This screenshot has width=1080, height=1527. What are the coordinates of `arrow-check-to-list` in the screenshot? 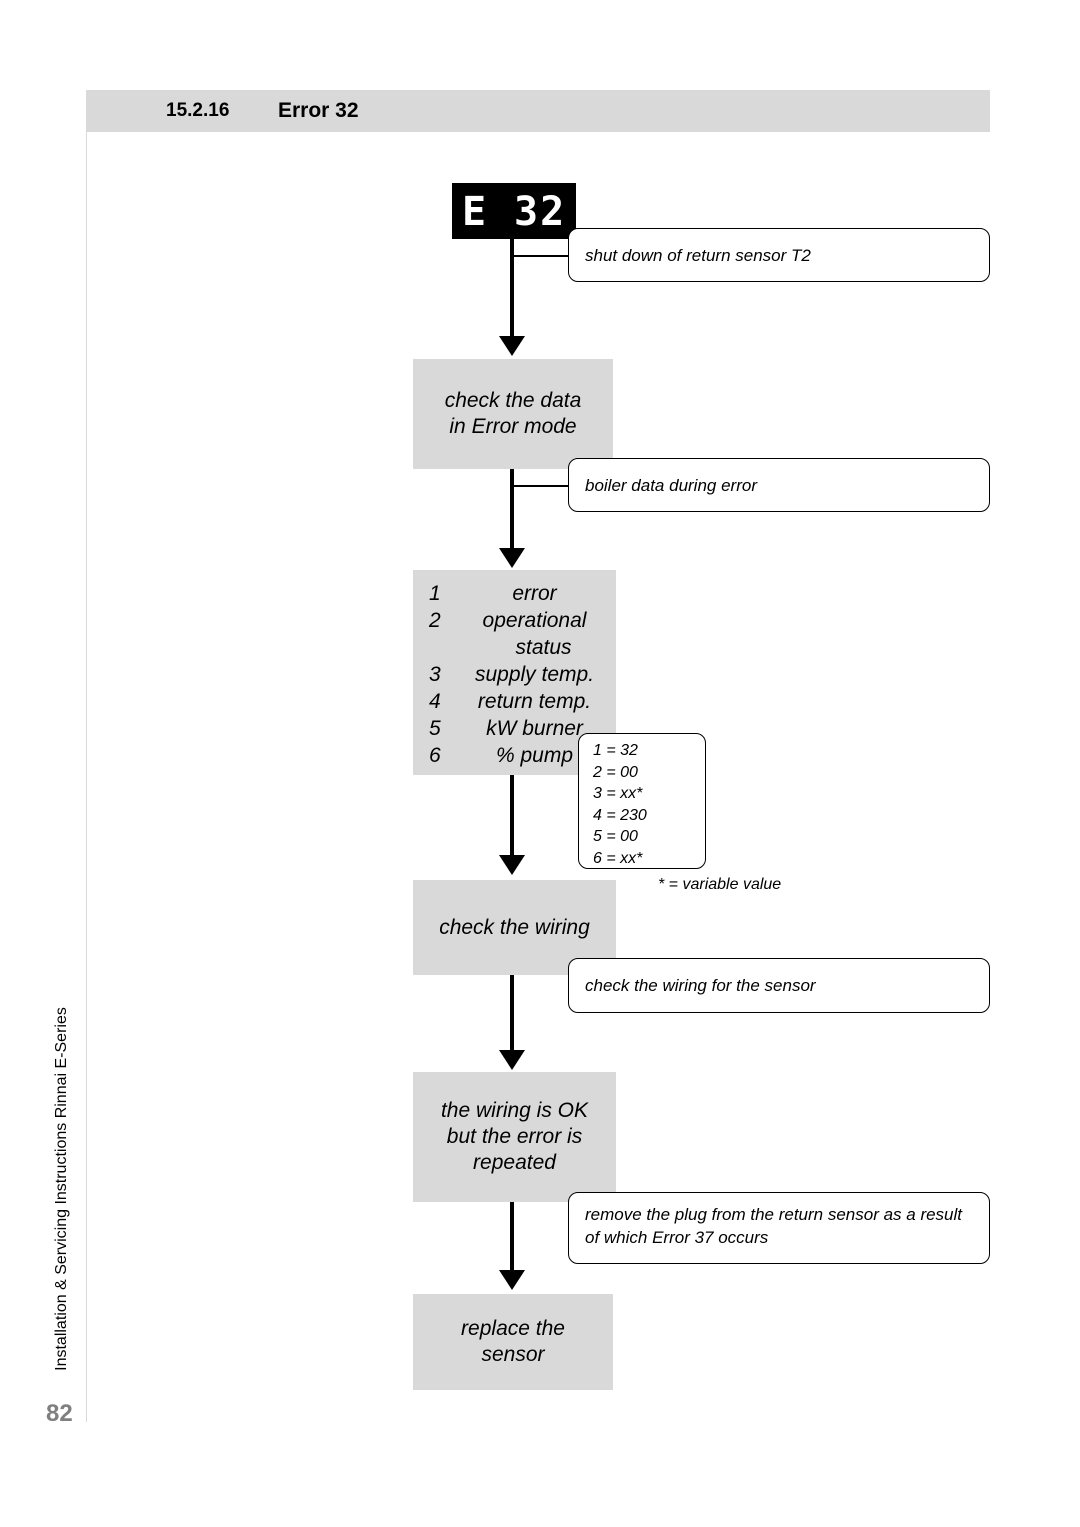 It's located at (512, 558).